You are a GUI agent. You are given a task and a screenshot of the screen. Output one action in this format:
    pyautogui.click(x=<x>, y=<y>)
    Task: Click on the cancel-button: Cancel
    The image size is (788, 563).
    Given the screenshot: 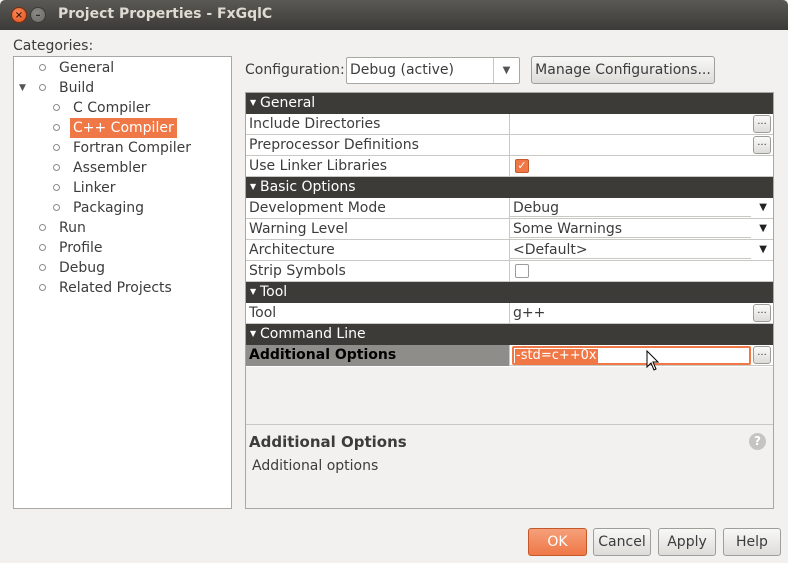 What is the action you would take?
    pyautogui.click(x=622, y=542)
    